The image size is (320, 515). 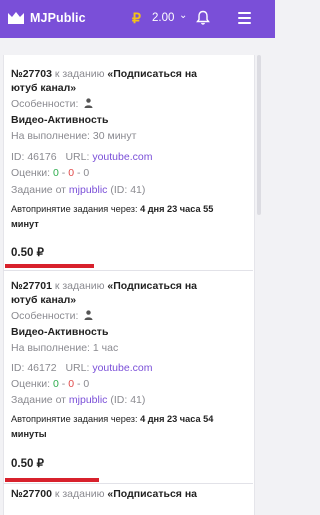 I want to click on id-value: 46176, so click(x=42, y=157).